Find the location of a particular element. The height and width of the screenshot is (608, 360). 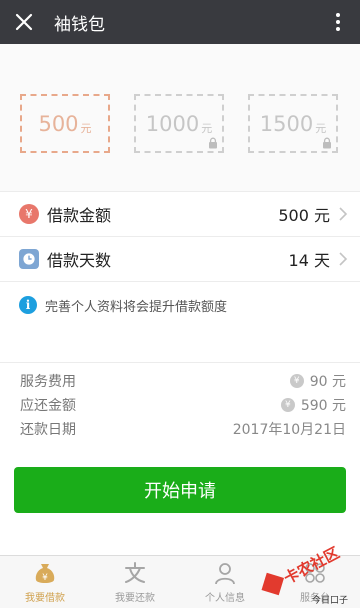

profile-tip: i 完善个人资料将会提升借款额度 is located at coordinates (180, 305).